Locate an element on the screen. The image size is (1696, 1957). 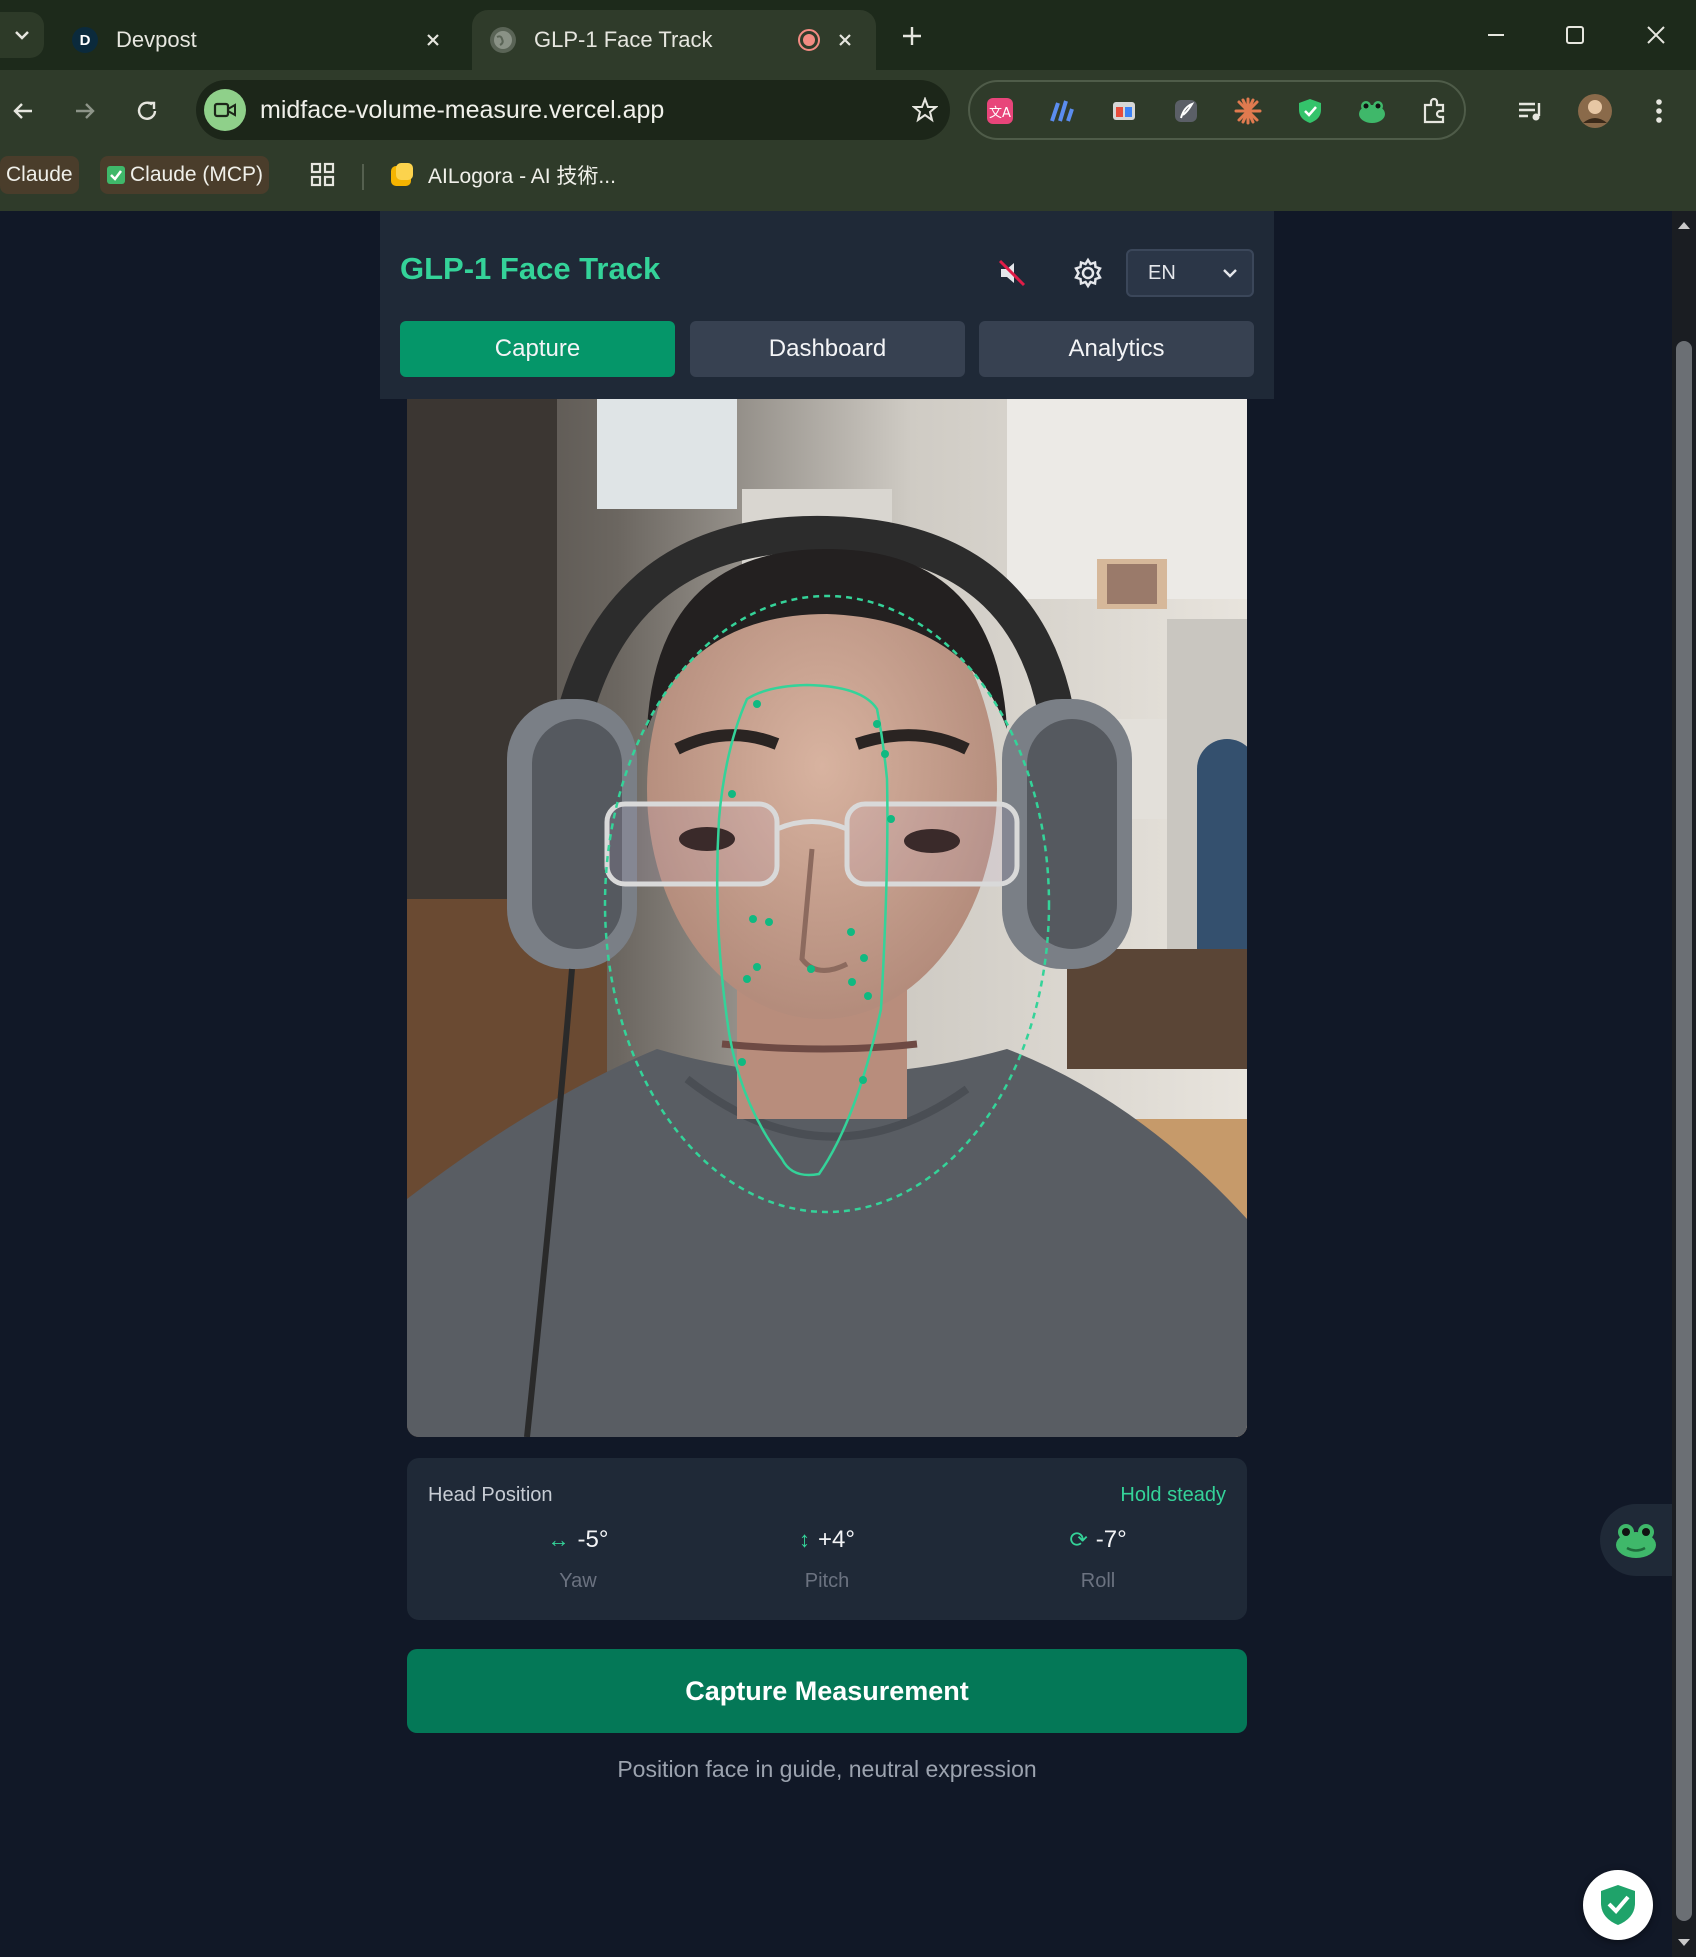
maximize-icon is located at coordinates (1575, 35).